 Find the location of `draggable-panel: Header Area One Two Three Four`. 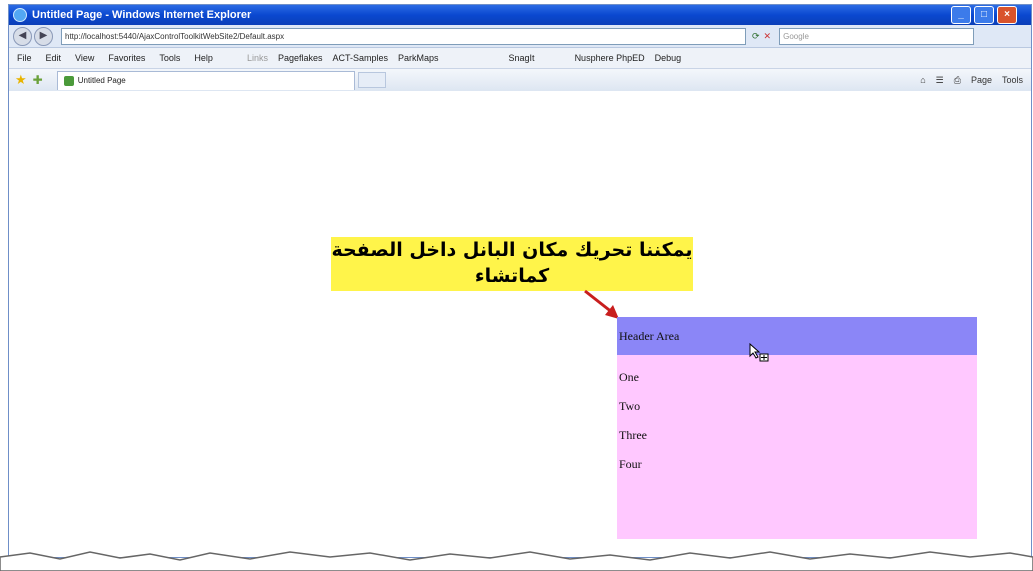

draggable-panel: Header Area One Two Three Four is located at coordinates (797, 428).